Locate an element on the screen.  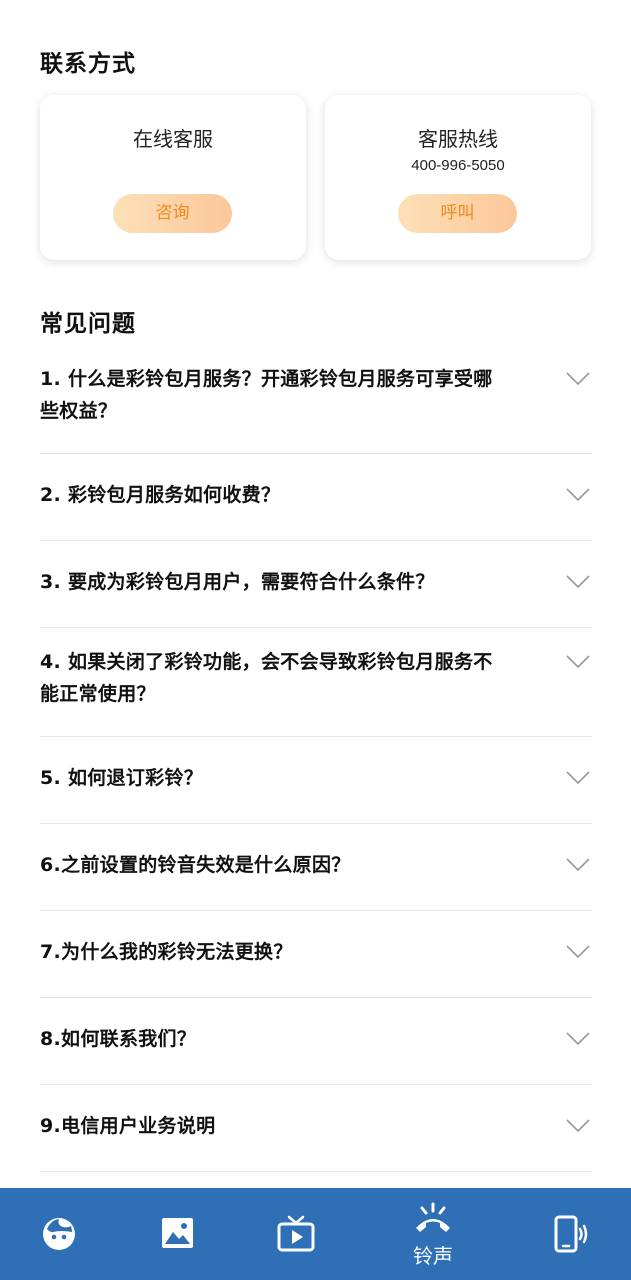
image-icon is located at coordinates (177, 1233).